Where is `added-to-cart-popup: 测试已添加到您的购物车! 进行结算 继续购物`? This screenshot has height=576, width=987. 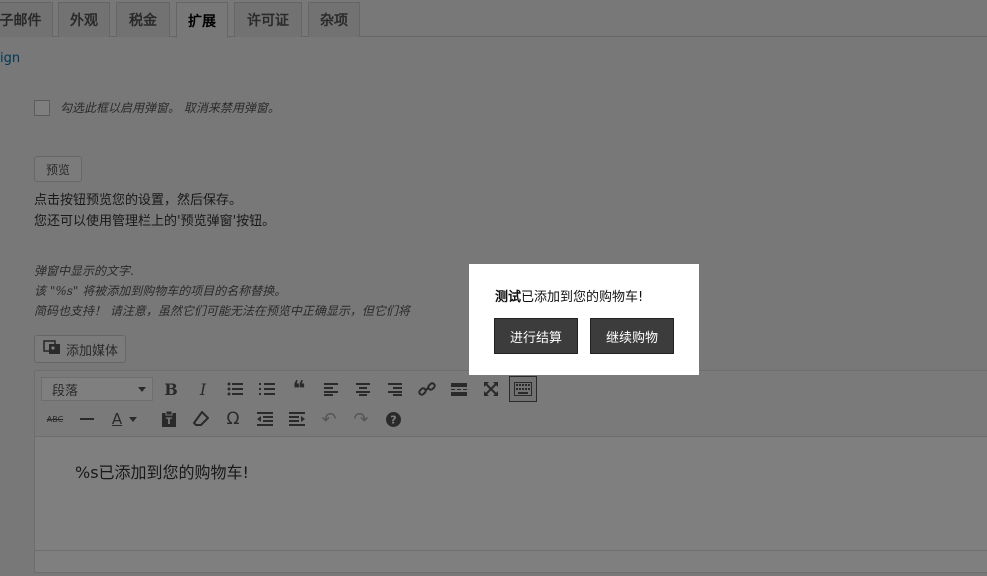
added-to-cart-popup: 测试已添加到您的购物车! 进行结算 继续购物 is located at coordinates (584, 319).